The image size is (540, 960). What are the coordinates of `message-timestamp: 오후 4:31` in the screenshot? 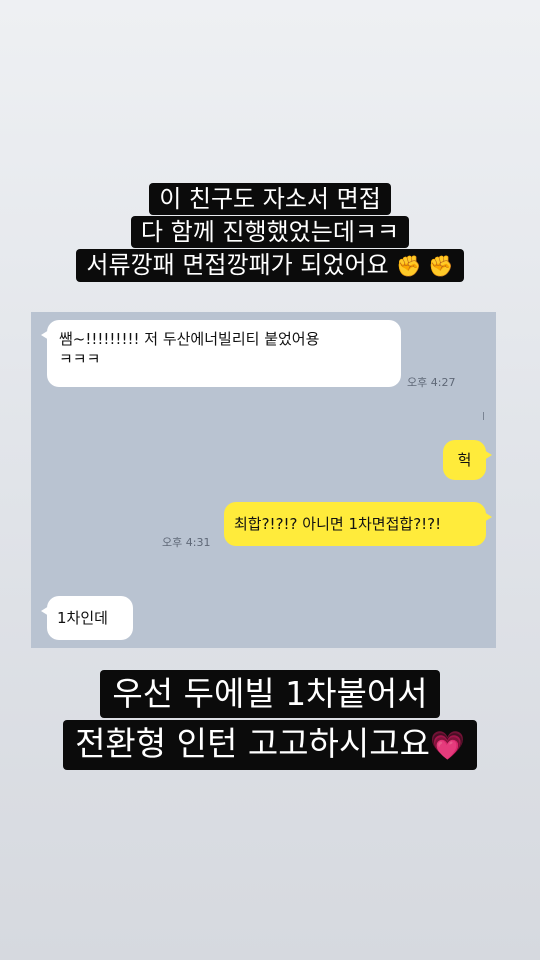 It's located at (186, 542).